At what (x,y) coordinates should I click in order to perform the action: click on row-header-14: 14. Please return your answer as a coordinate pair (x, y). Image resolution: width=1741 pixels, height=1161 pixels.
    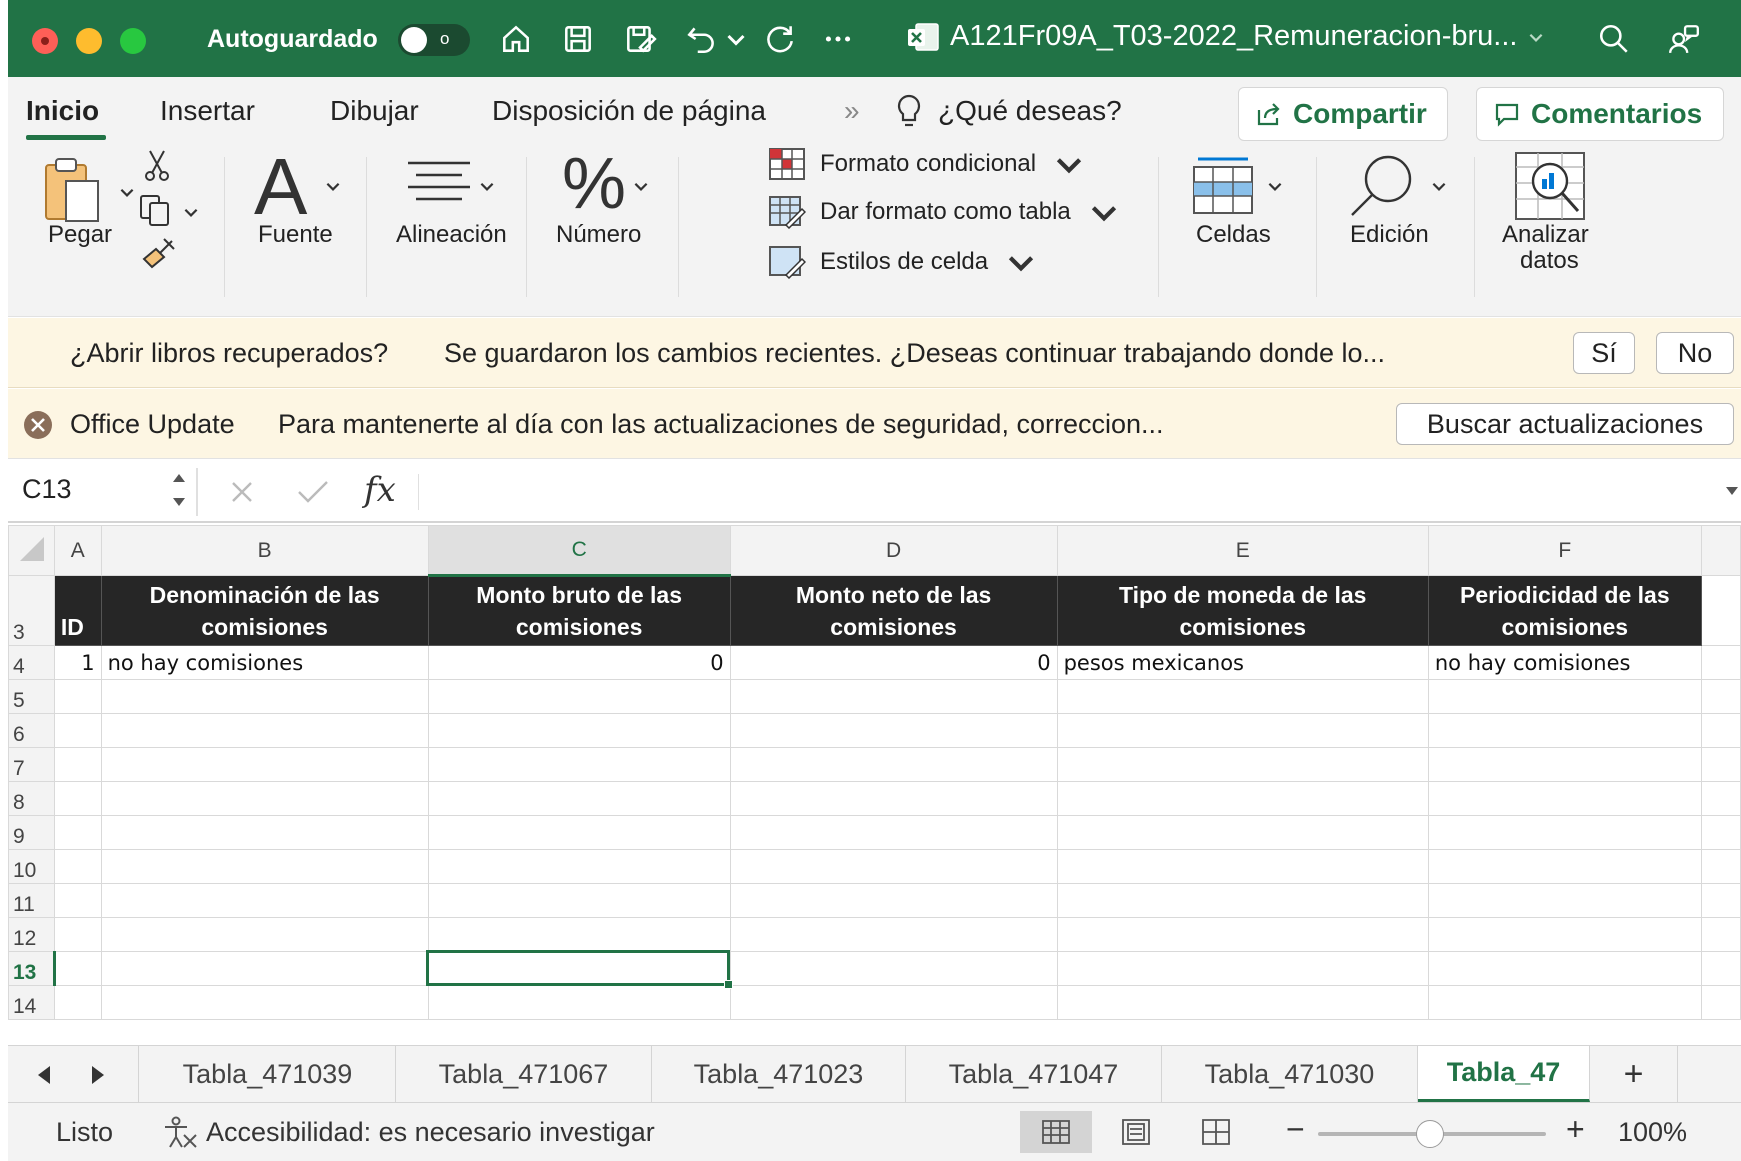
    Looking at the image, I should click on (31, 1002).